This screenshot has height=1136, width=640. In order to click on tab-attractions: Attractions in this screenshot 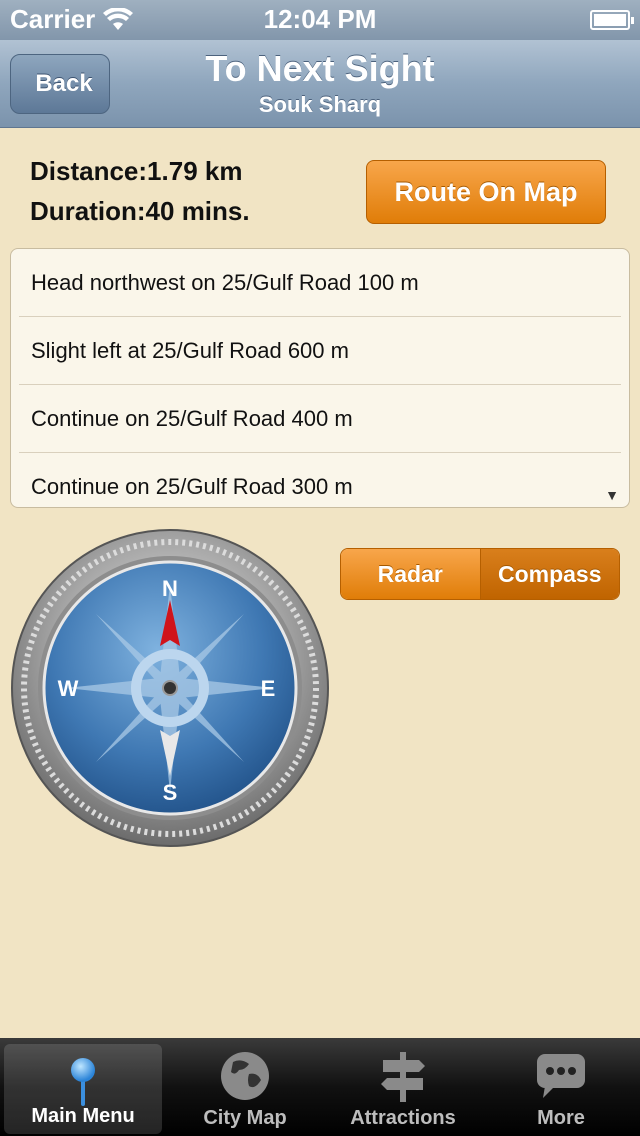, I will do `click(403, 1087)`.